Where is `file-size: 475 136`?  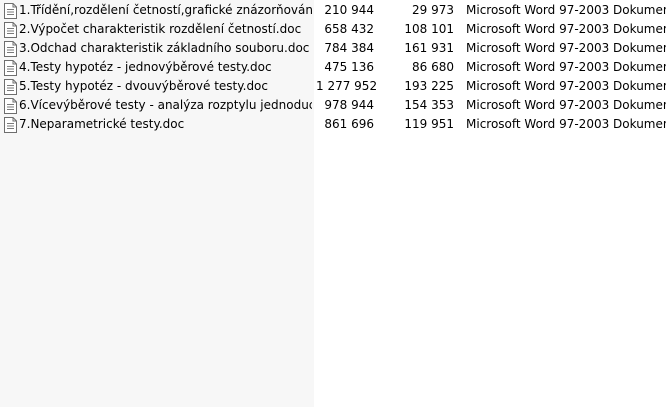
file-size: 475 136 is located at coordinates (349, 67).